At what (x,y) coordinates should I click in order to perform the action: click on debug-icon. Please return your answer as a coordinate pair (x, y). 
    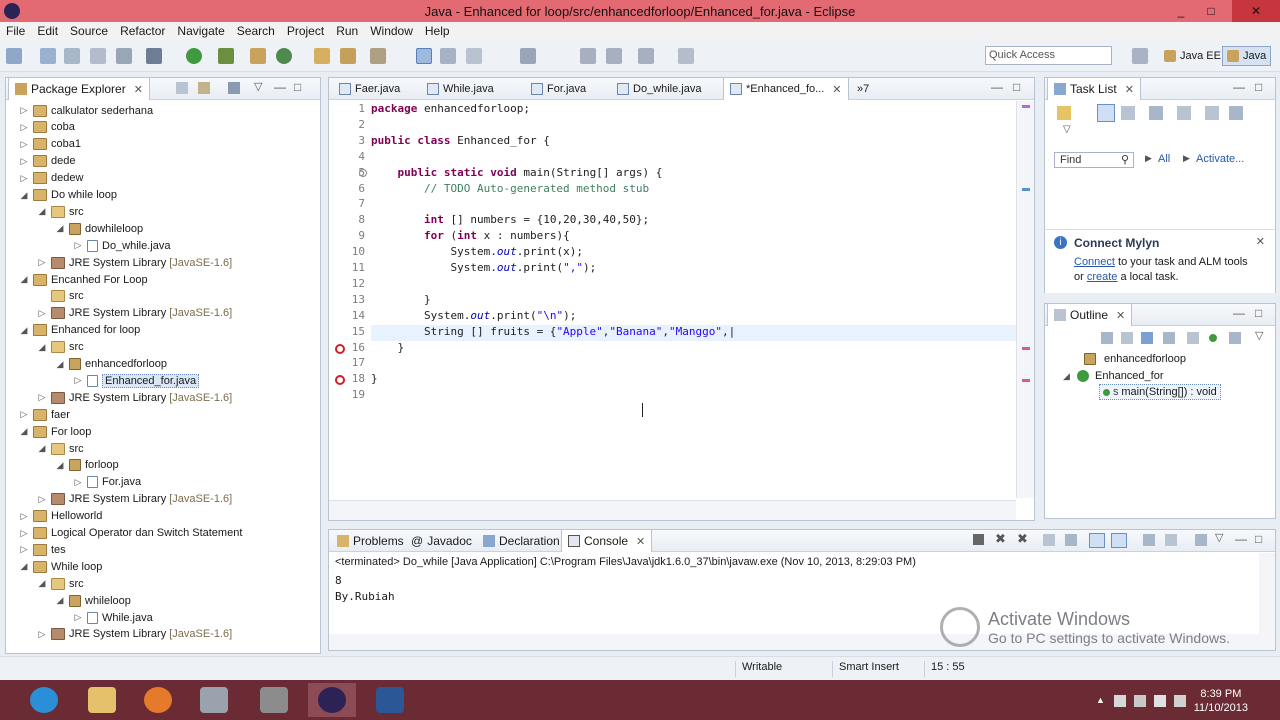
    Looking at the image, I should click on (154, 56).